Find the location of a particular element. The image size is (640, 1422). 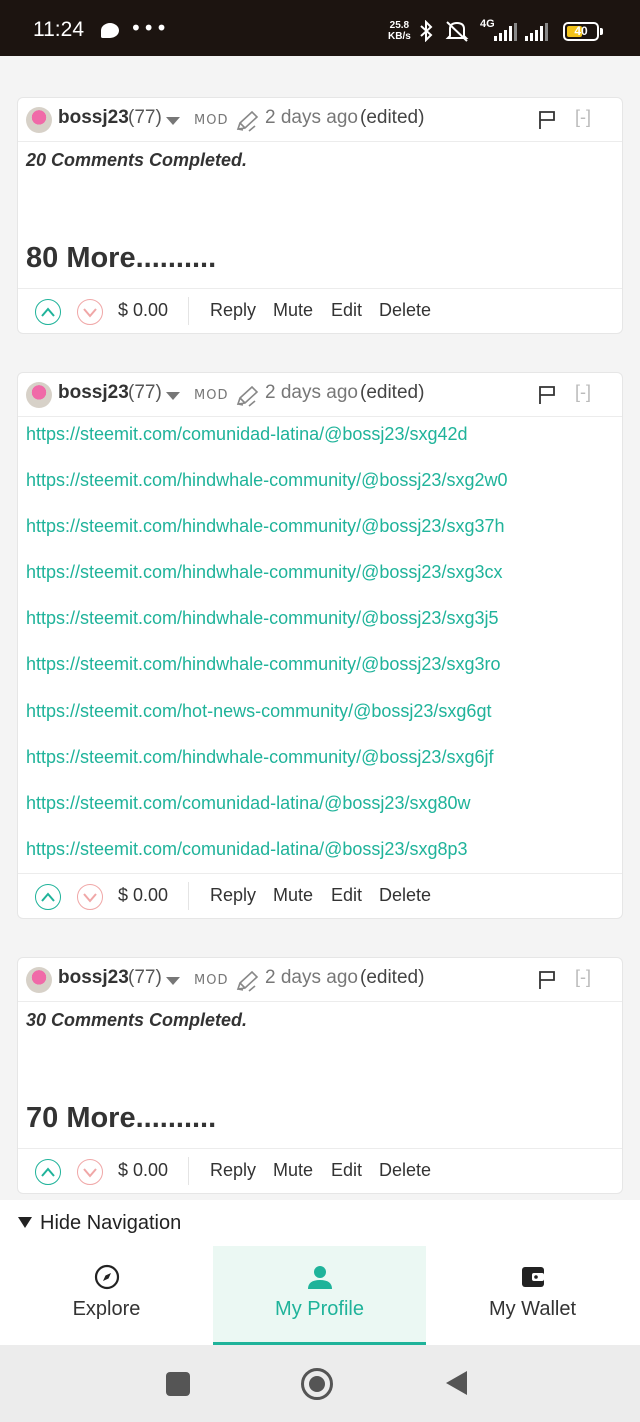

tab-label: My Profile is located at coordinates (319, 1309).